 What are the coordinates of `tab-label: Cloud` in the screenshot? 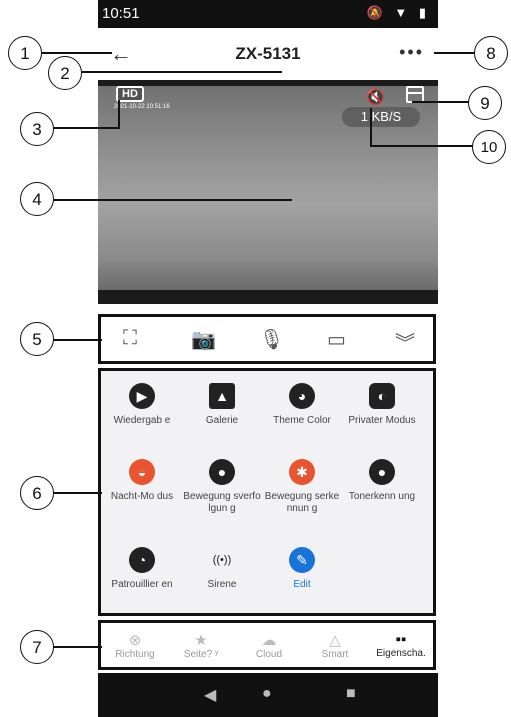 It's located at (269, 654).